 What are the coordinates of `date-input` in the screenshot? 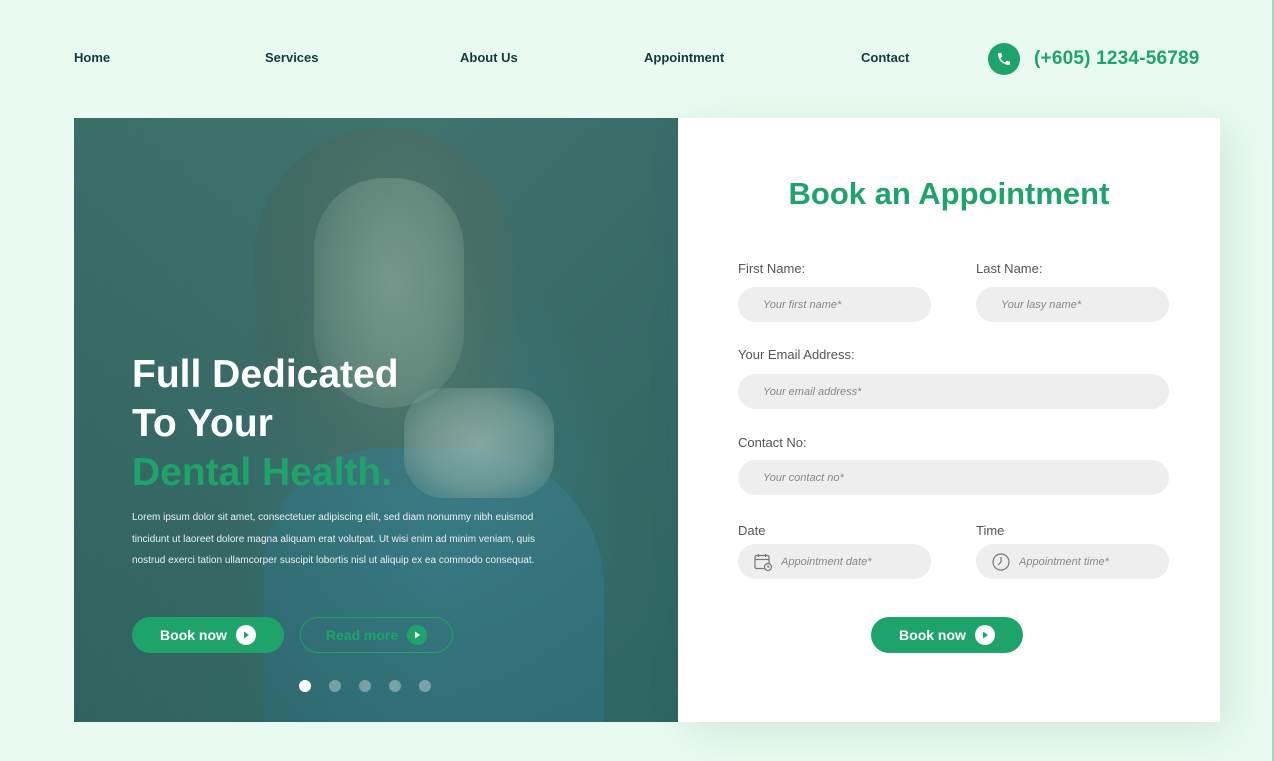 It's located at (851, 561).